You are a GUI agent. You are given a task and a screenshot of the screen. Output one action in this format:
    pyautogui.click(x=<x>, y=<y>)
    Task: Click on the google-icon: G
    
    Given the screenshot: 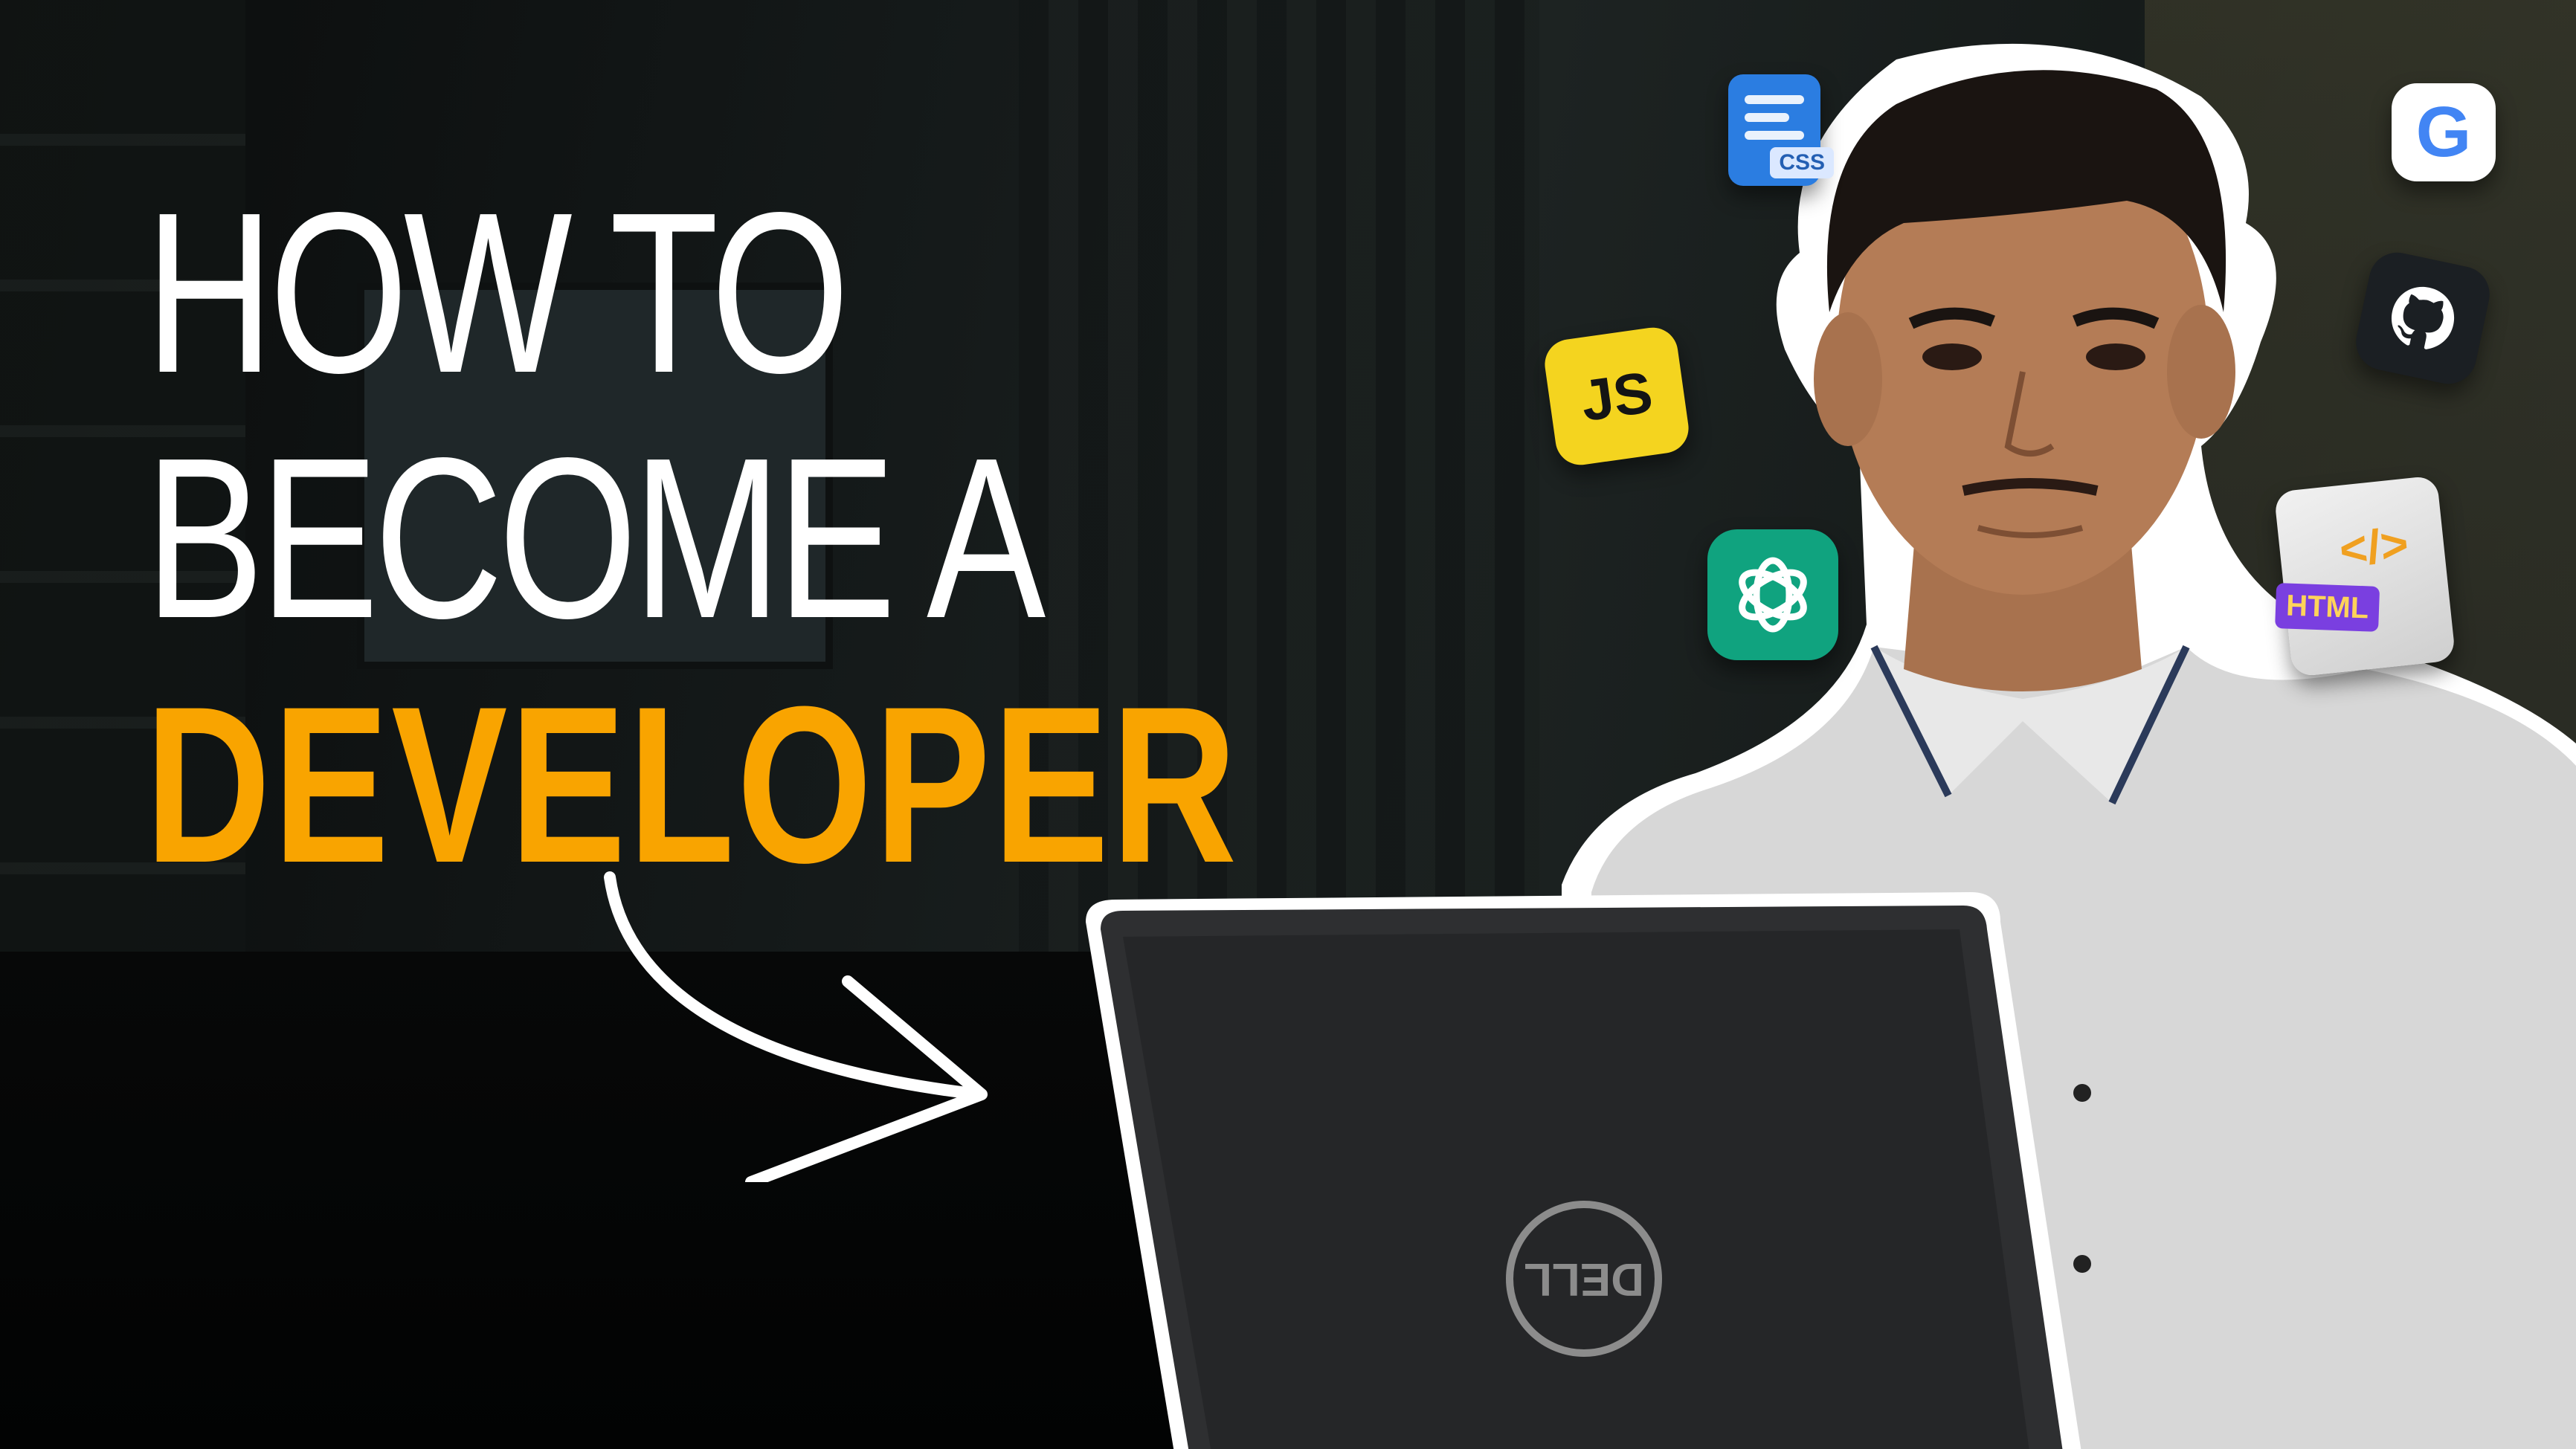 What is the action you would take?
    pyautogui.click(x=2444, y=132)
    